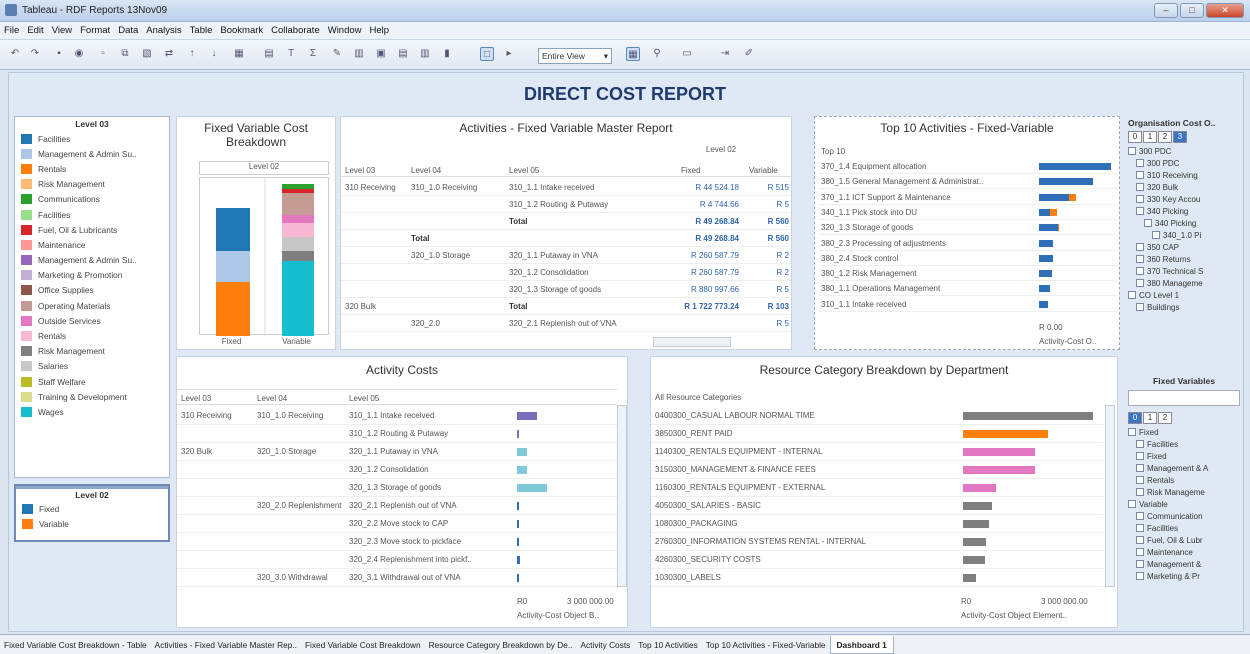  Describe the element at coordinates (298, 204) in the screenshot. I see `bar-var-operating` at that location.